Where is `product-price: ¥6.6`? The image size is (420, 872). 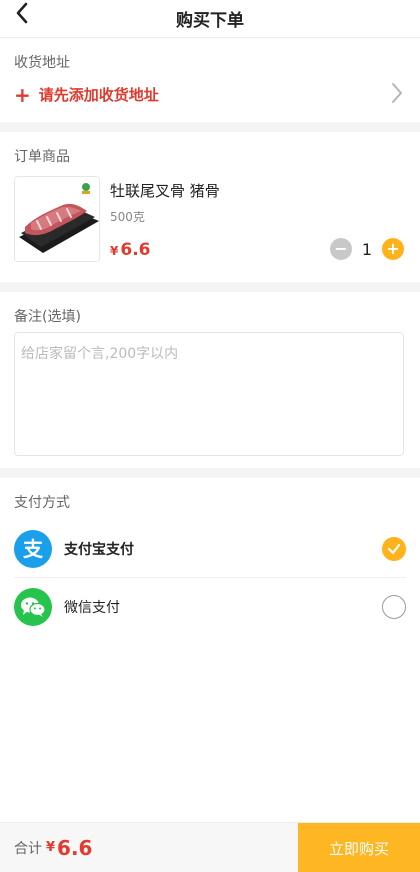
product-price: ¥6.6 is located at coordinates (130, 250).